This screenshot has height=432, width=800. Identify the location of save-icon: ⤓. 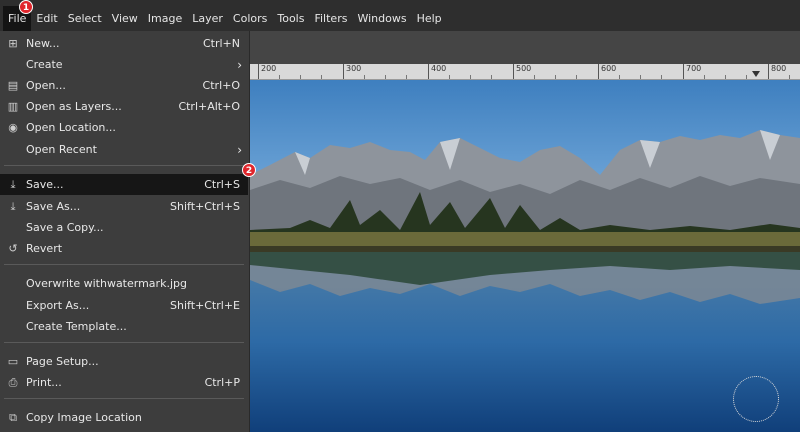
(13, 184).